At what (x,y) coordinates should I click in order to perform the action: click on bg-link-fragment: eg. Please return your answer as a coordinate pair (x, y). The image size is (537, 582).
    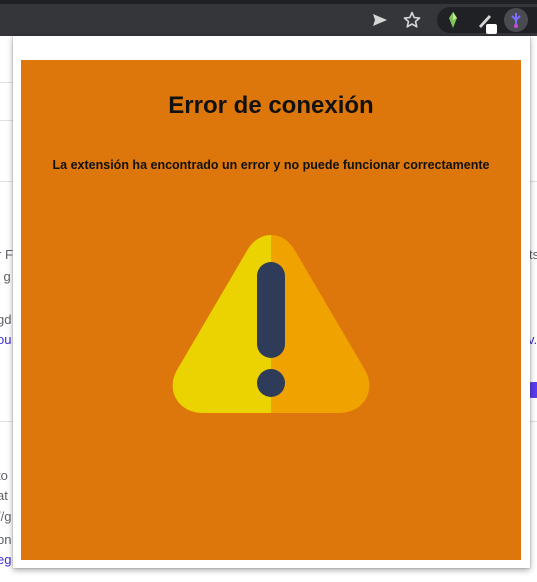
    Looking at the image, I should click on (5, 559).